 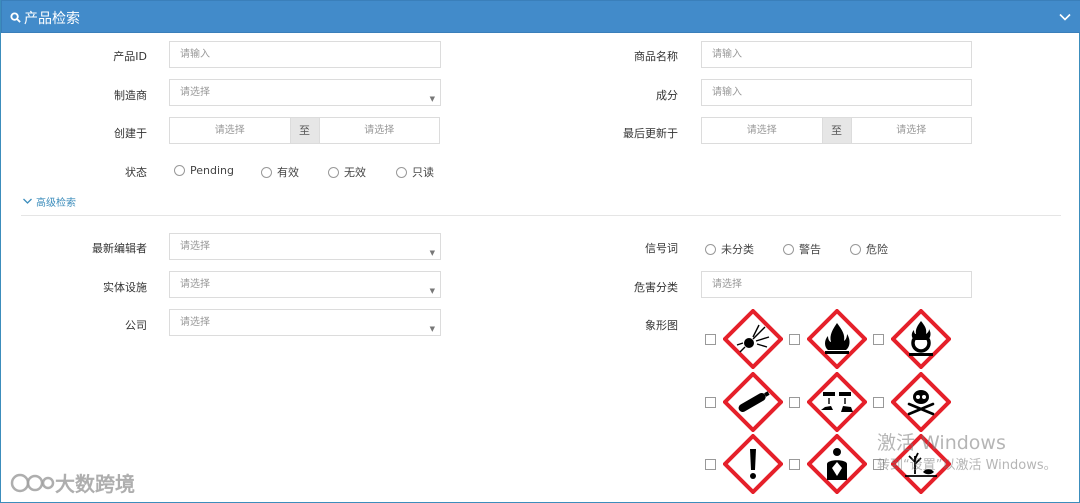 I want to click on brand-watermark: 大数跨境, so click(x=72, y=482).